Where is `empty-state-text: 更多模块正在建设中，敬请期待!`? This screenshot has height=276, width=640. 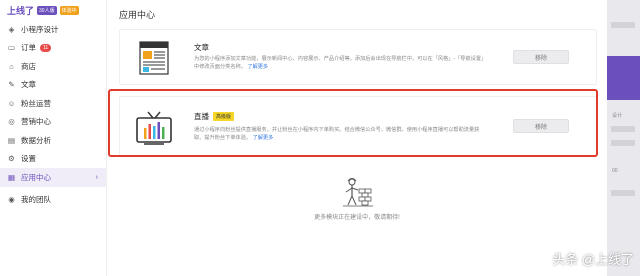
empty-state-text: 更多模块正在建设中，敬请期待! is located at coordinates (357, 218).